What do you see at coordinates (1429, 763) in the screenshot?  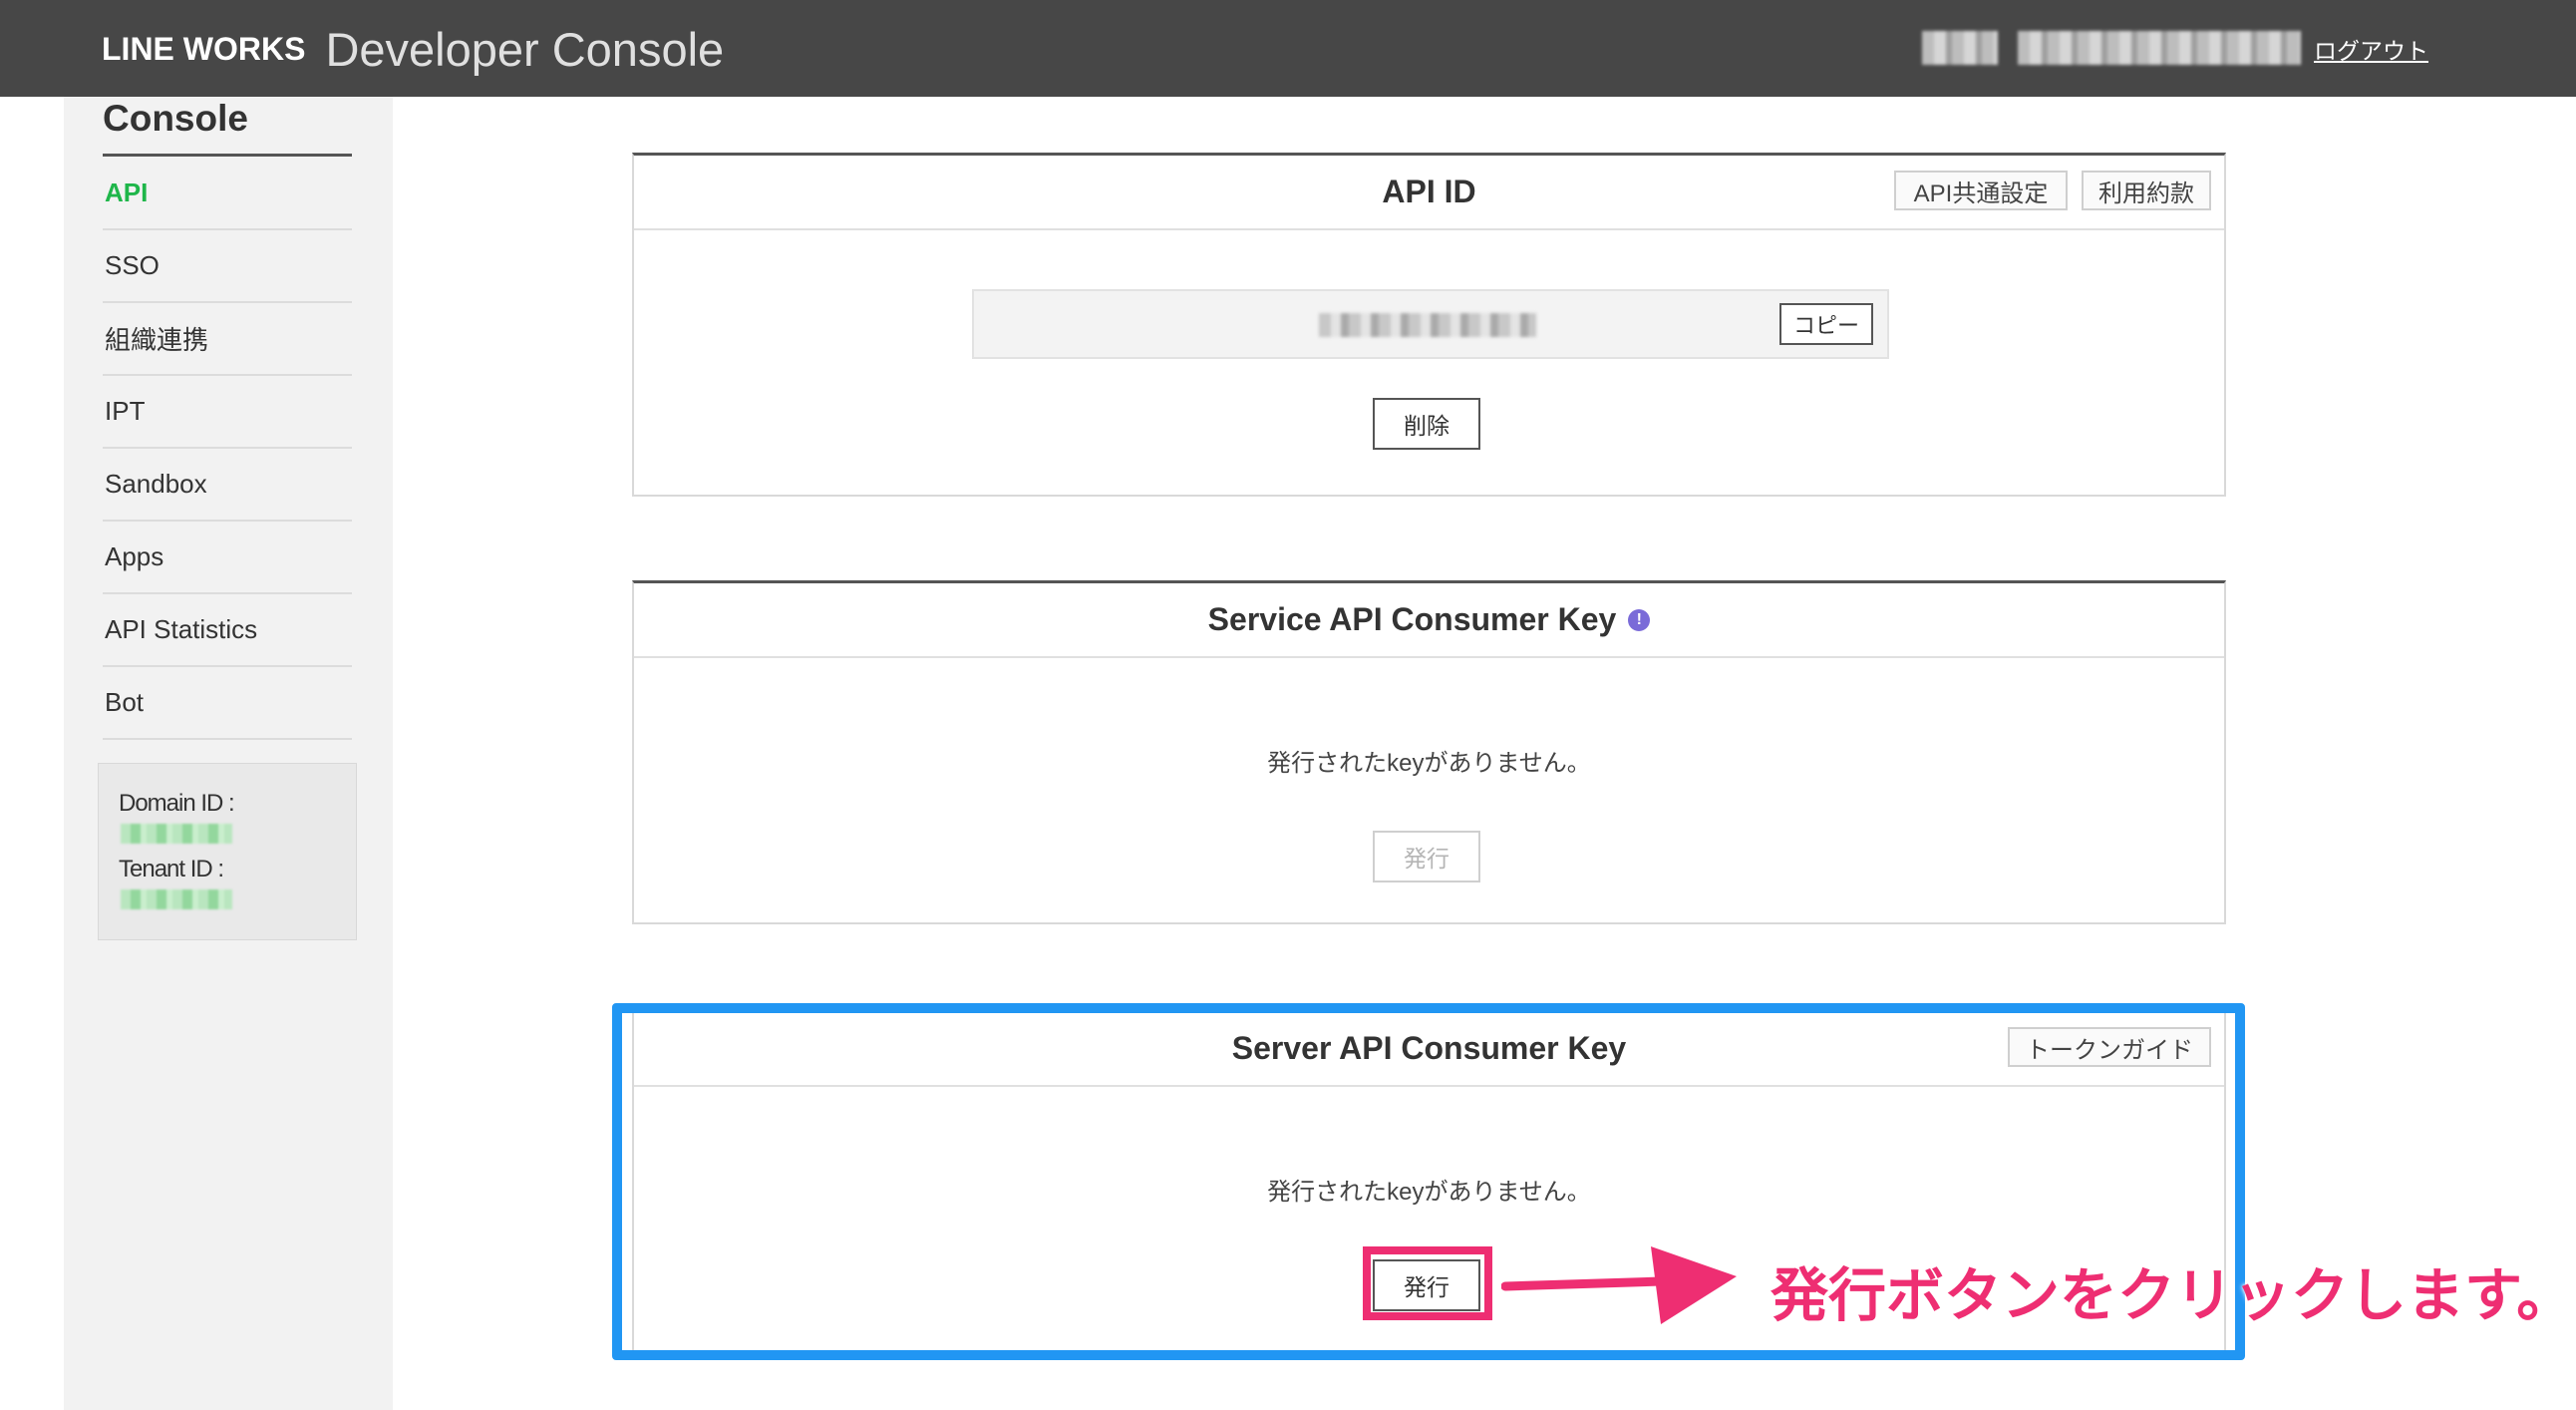 I see `service-key-empty-message: 発行されたkeyがありません。` at bounding box center [1429, 763].